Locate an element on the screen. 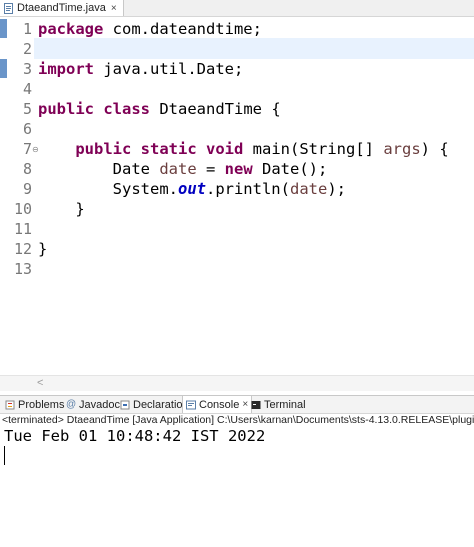 This screenshot has height=547, width=474. code-text: java.util.Date; is located at coordinates (169, 69).